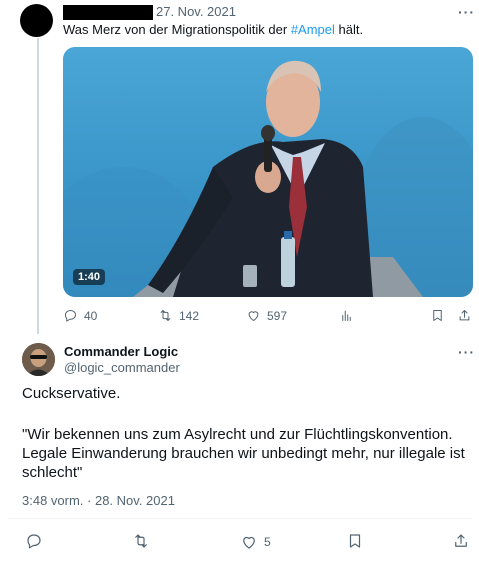 The height and width of the screenshot is (561, 479). I want to click on thread-line, so click(38, 186).